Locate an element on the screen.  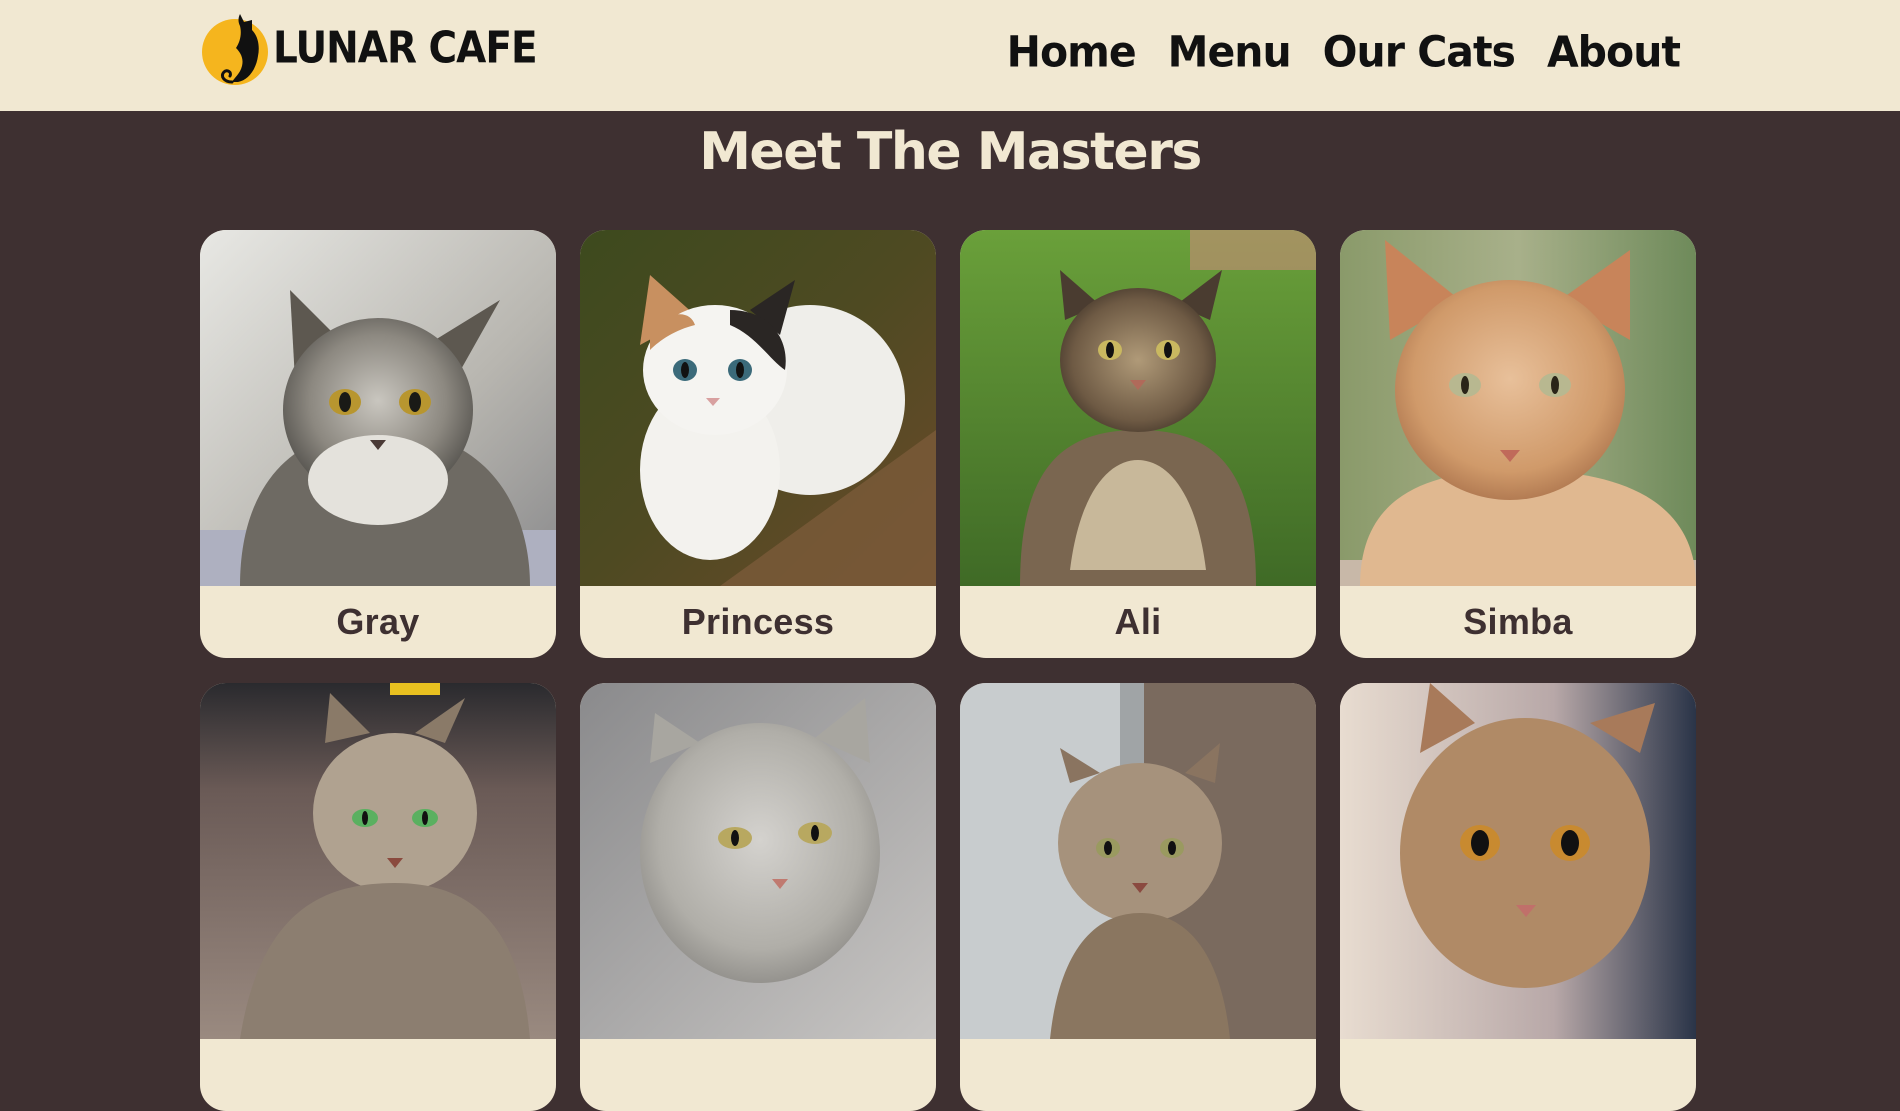
silver-cat-photo is located at coordinates (758, 861).